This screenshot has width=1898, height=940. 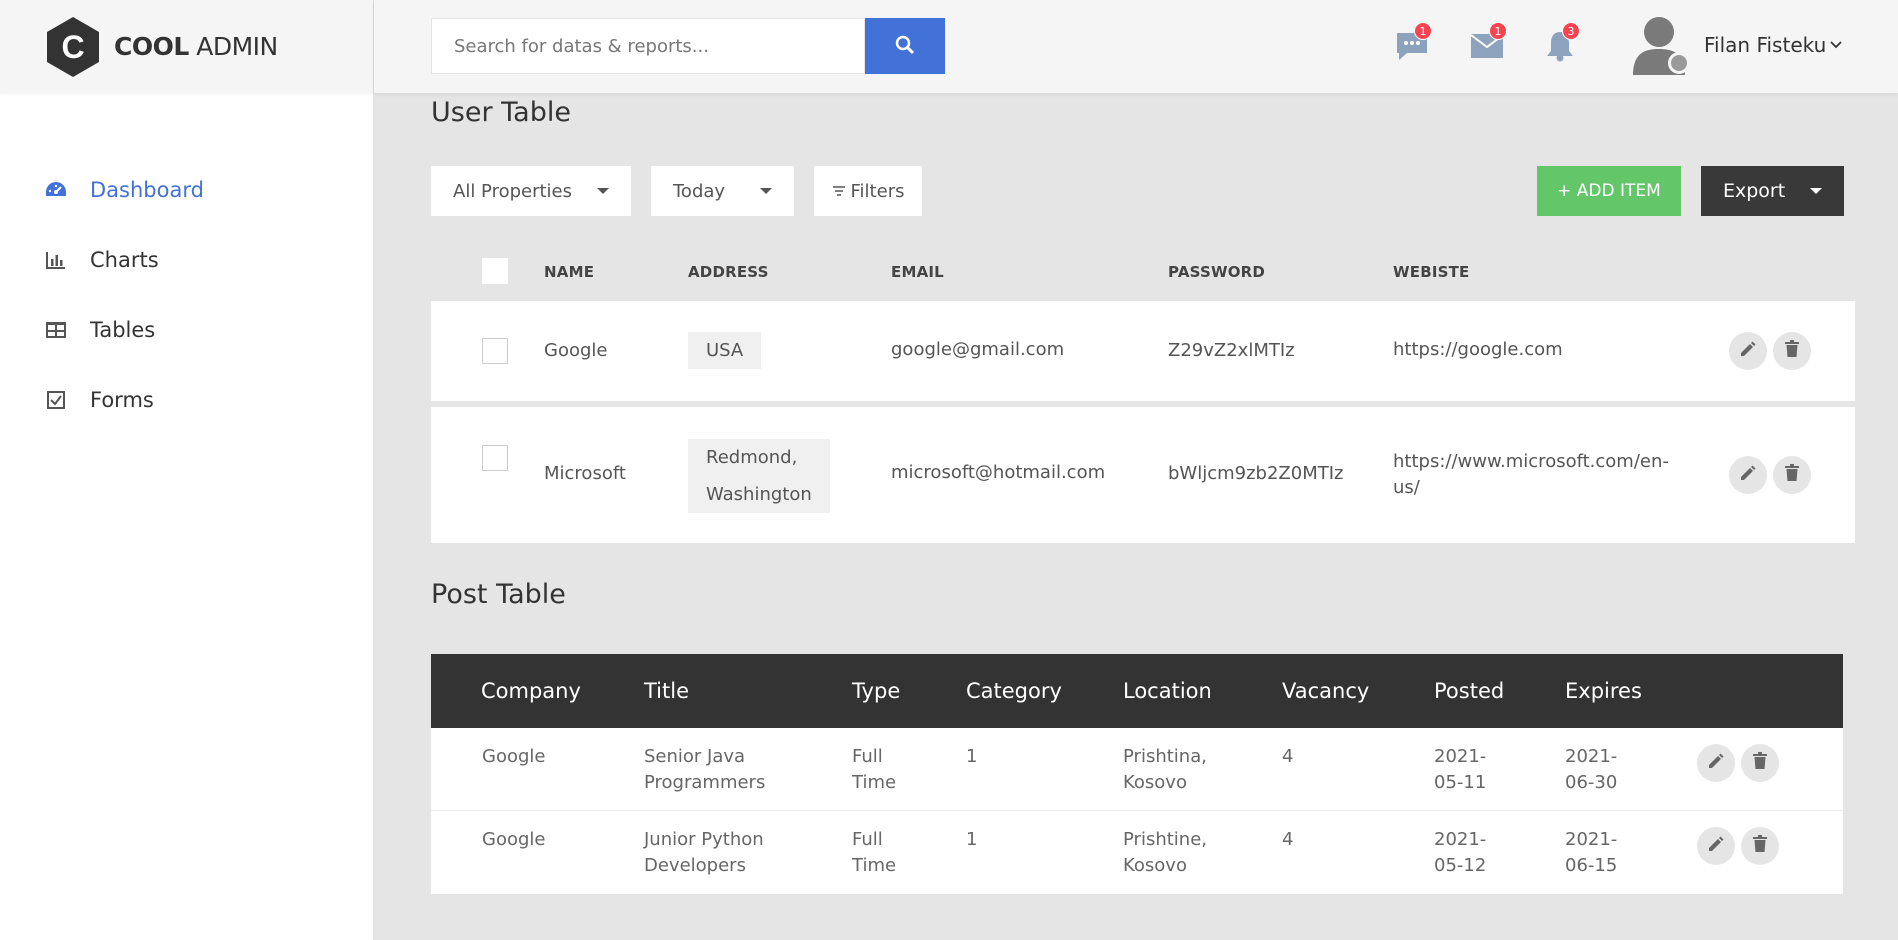 What do you see at coordinates (122, 400) in the screenshot?
I see `sidebar-item-label: Forms` at bounding box center [122, 400].